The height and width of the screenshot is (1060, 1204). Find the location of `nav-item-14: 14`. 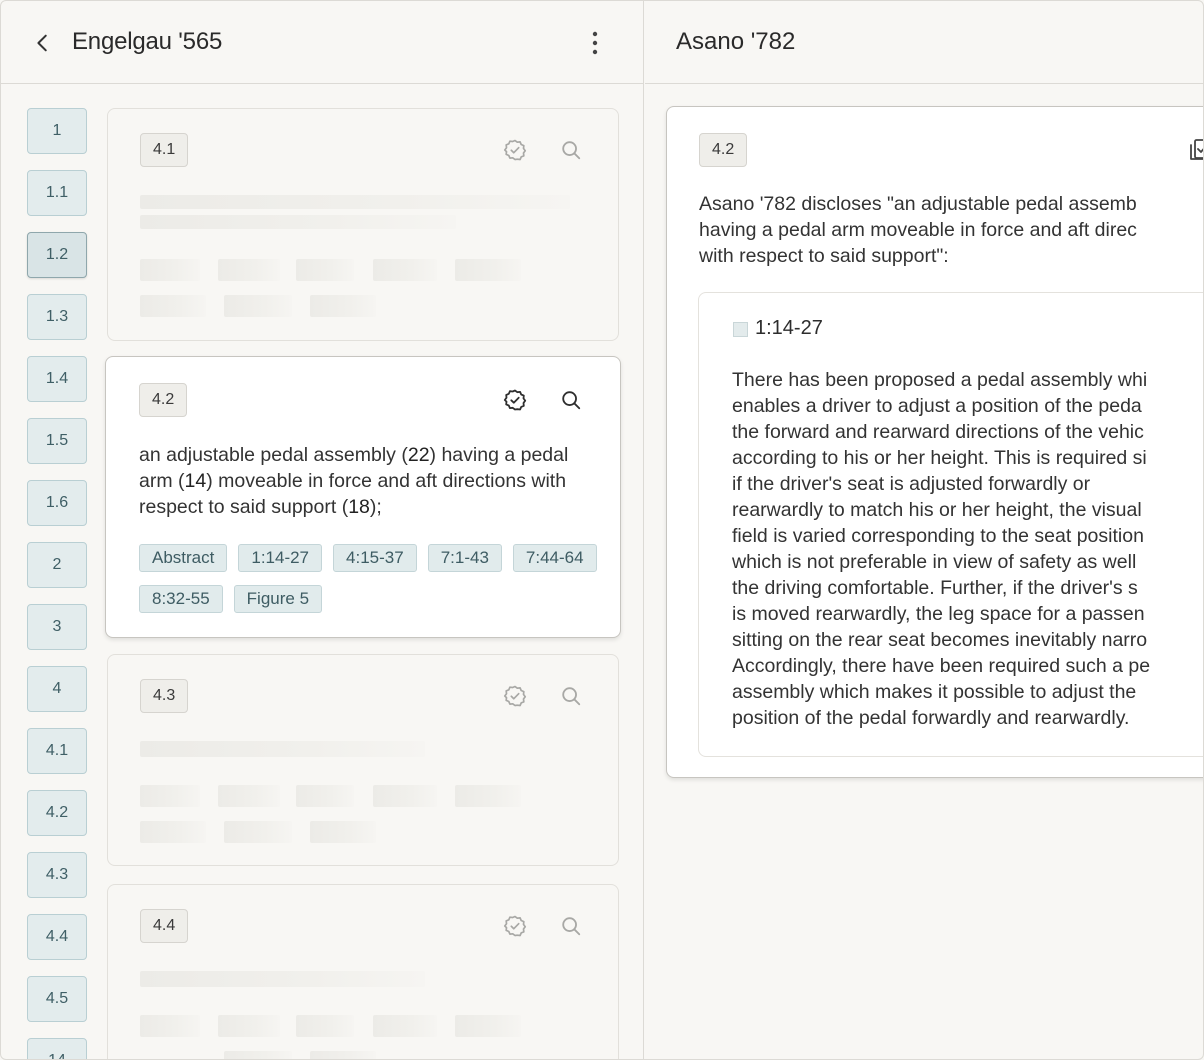

nav-item-14: 14 is located at coordinates (57, 1048).